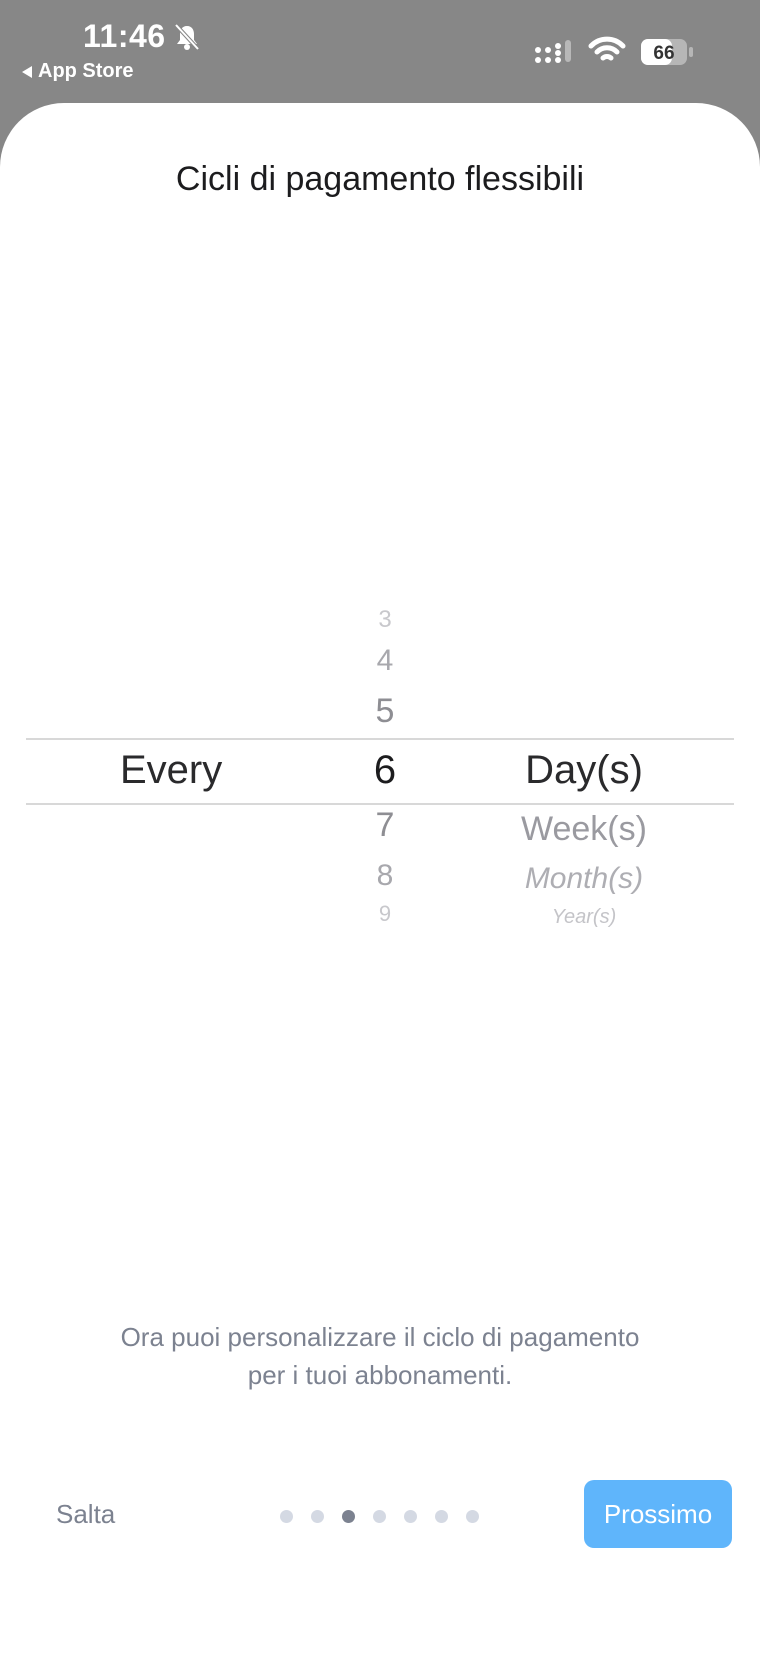 This screenshot has width=760, height=1663. I want to click on page-title: Cicli di pagamento flessibili, so click(380, 179).